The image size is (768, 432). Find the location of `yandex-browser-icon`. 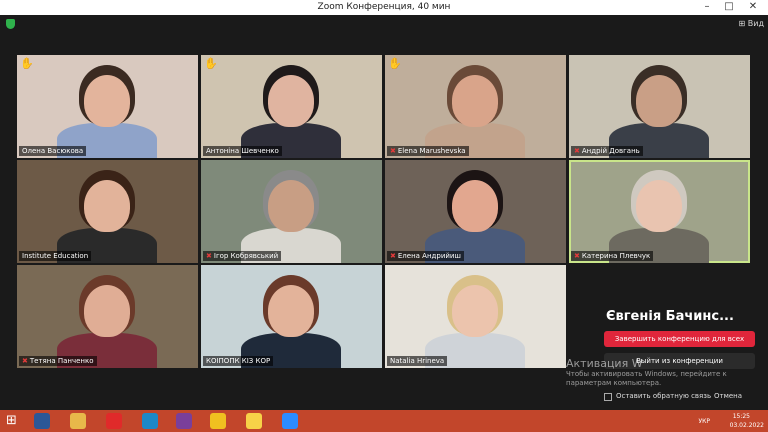

yandex-browser-icon is located at coordinates (254, 421).